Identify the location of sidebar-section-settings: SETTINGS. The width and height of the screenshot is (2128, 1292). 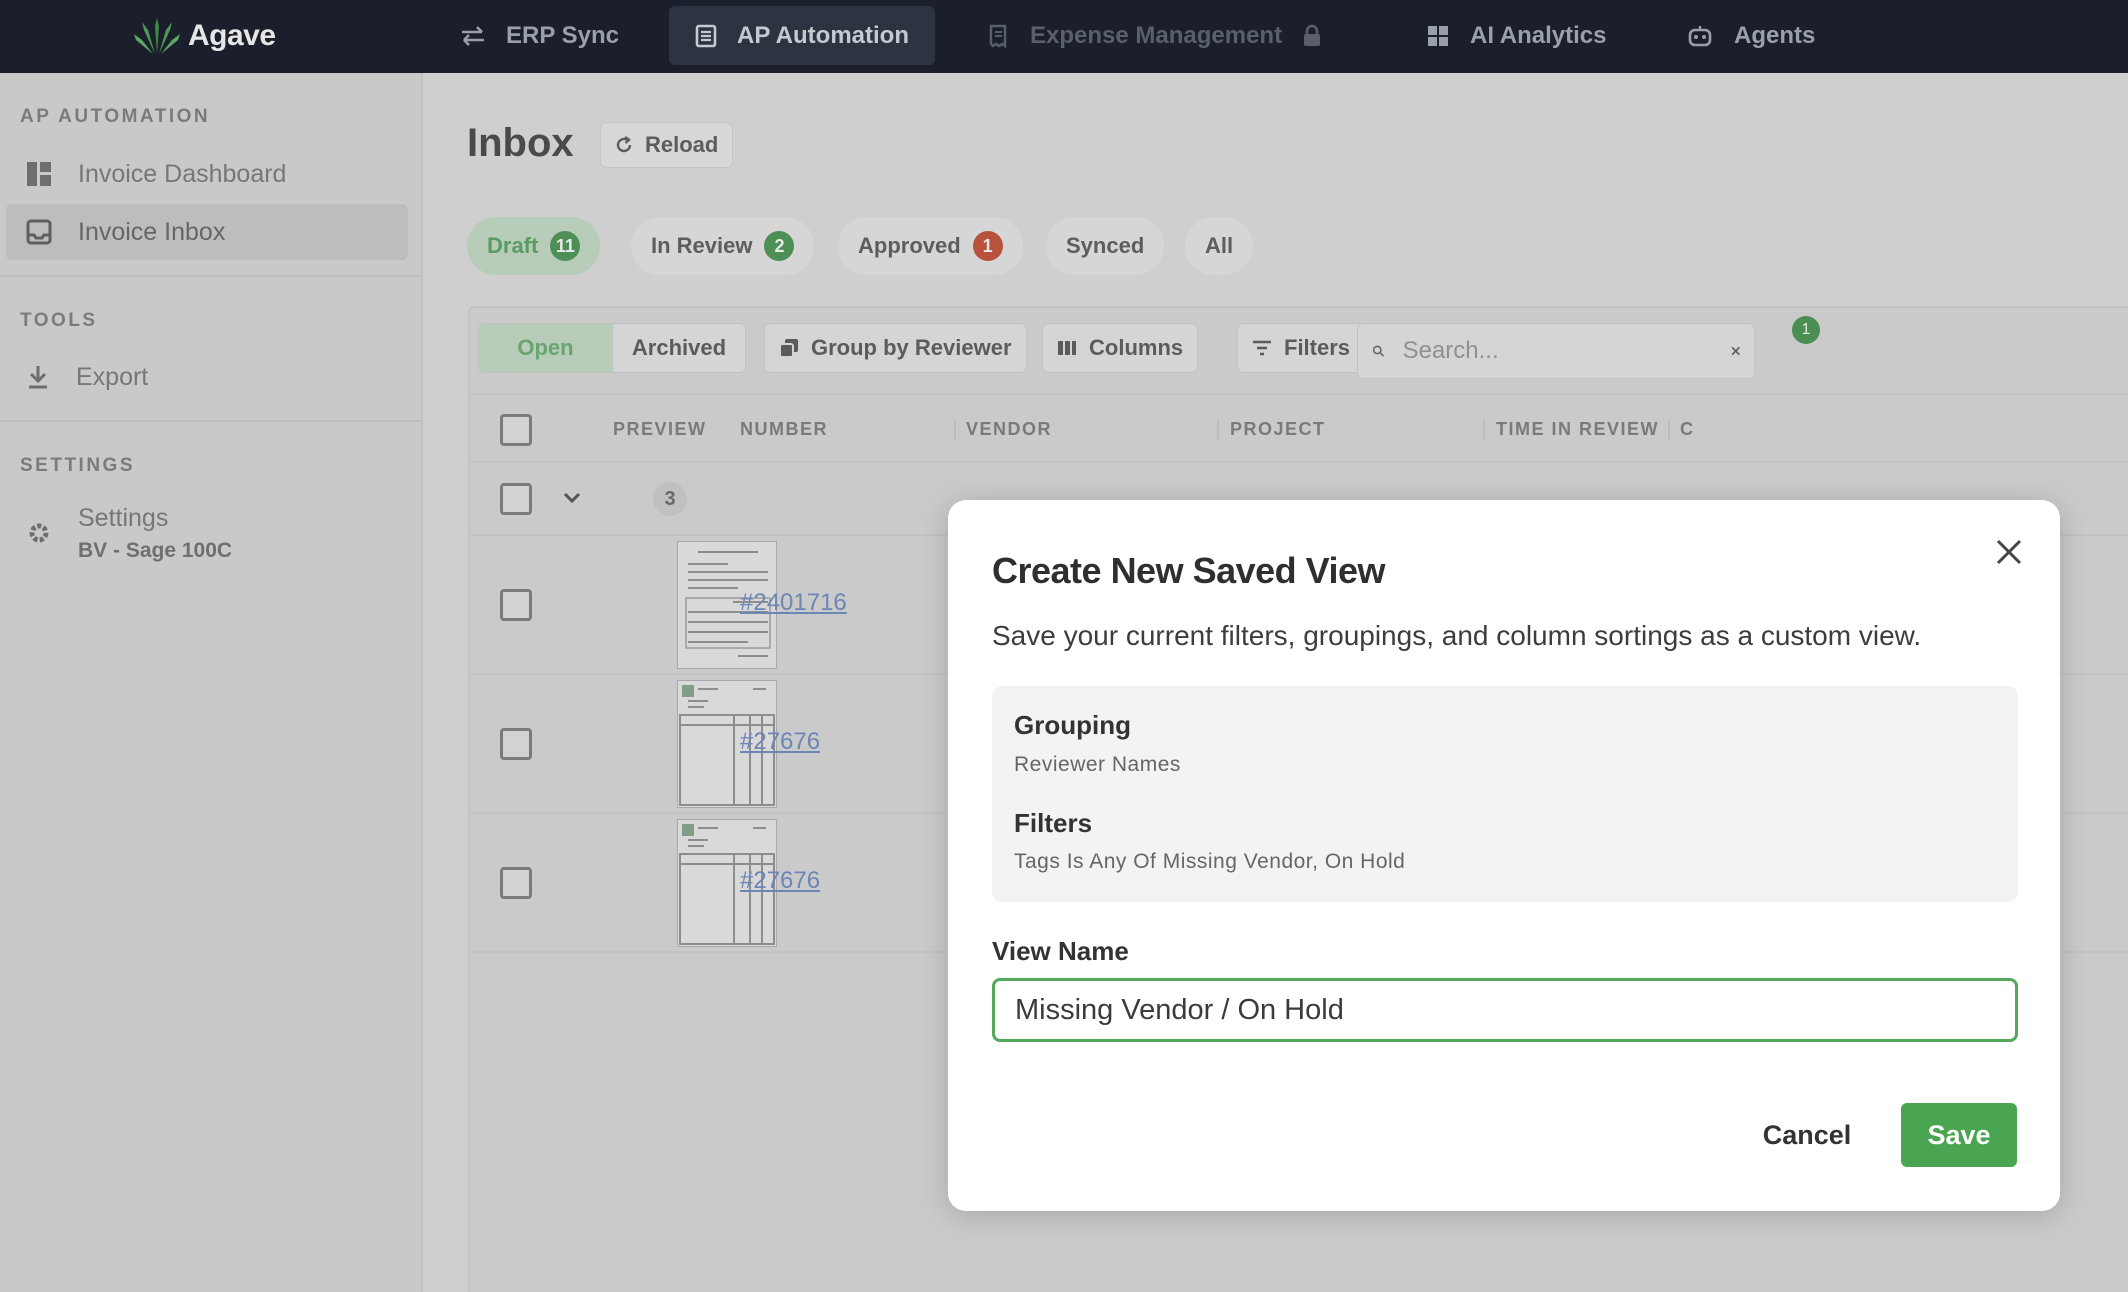
(78, 465).